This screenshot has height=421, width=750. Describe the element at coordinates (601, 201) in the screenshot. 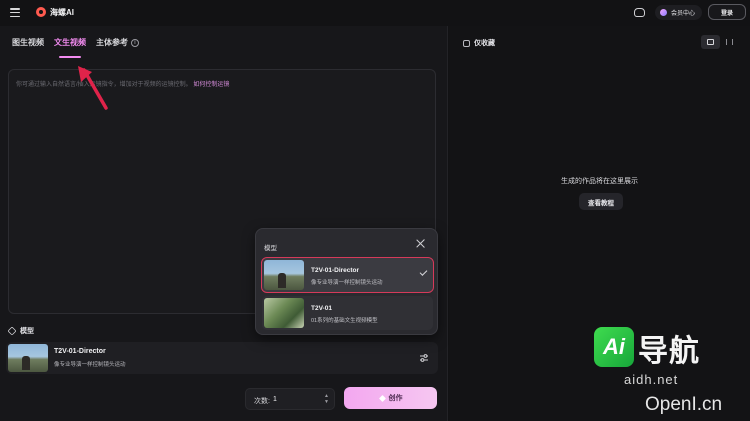

I see `view-tutorial-button: 查看教程` at that location.